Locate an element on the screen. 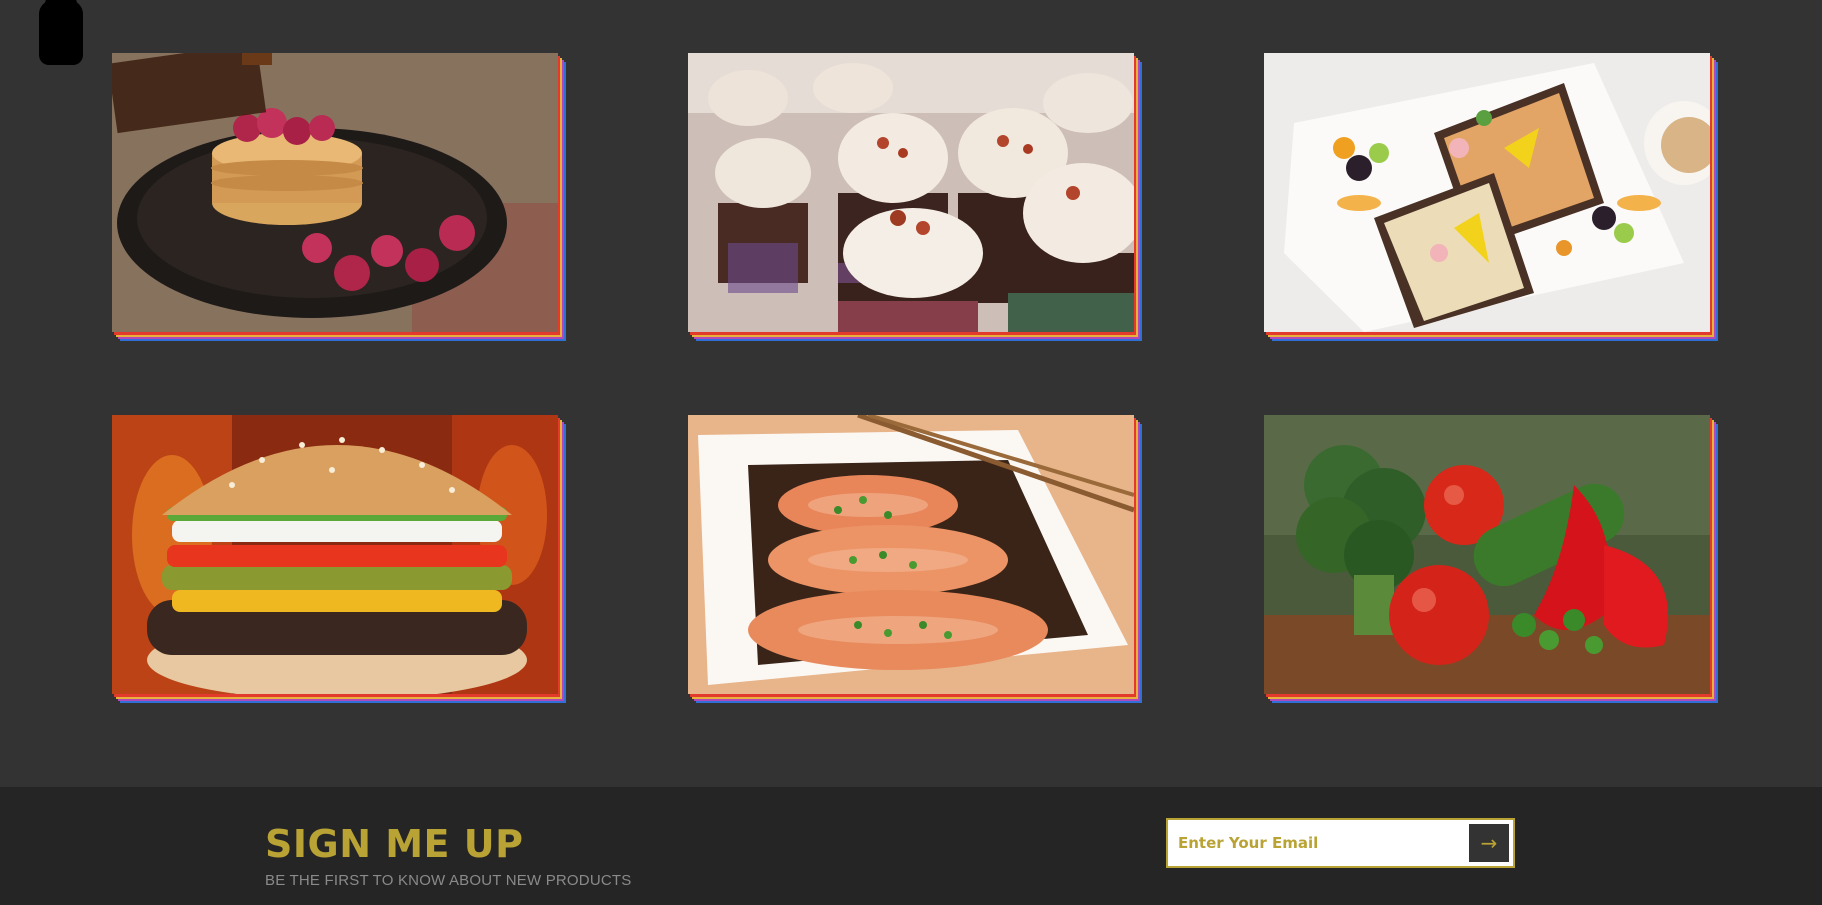 The image size is (1822, 905). email-form: → is located at coordinates (1340, 843).